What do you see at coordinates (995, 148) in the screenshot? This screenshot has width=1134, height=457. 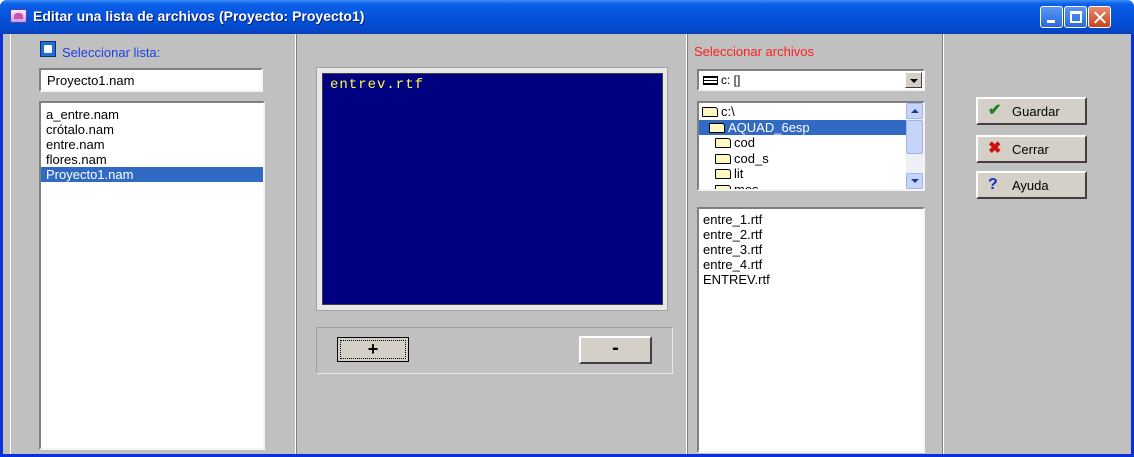 I see `x-icon: ✖` at bounding box center [995, 148].